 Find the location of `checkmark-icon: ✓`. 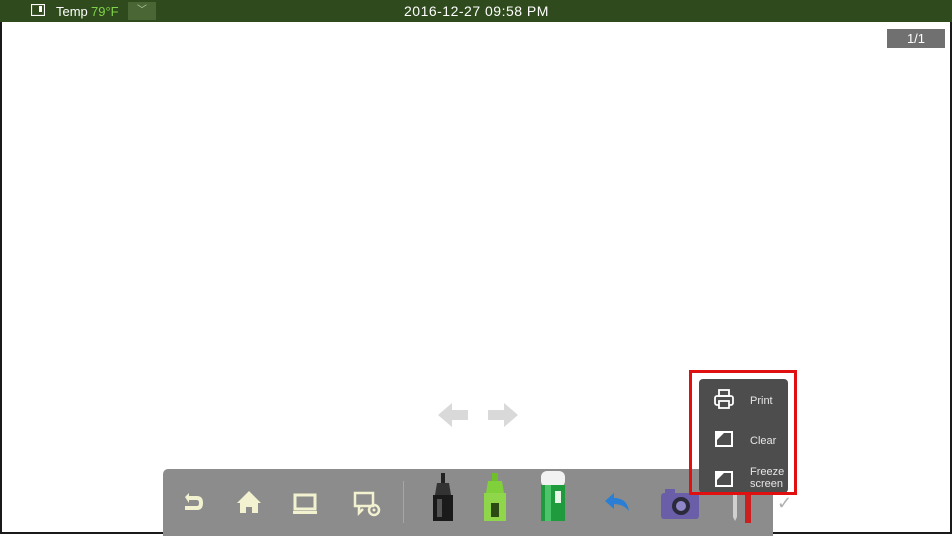

checkmark-icon: ✓ is located at coordinates (784, 503).